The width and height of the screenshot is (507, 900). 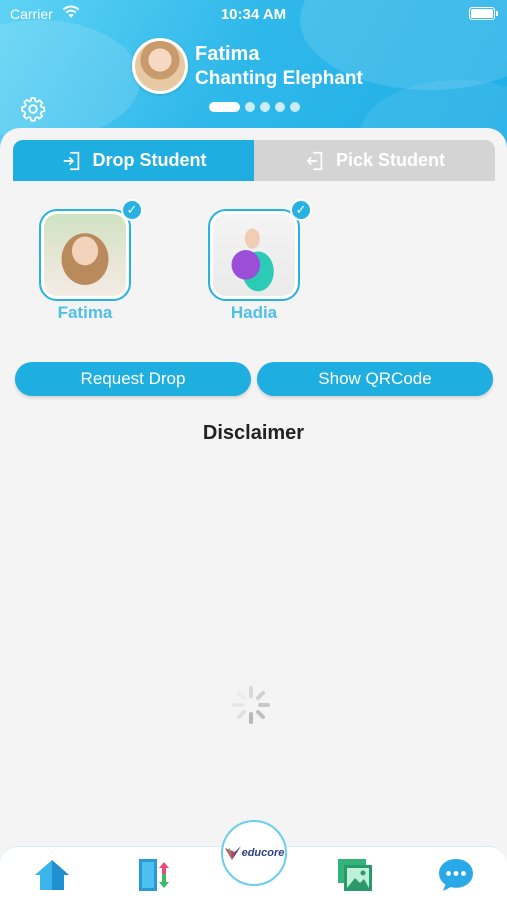 I want to click on disclaimer-heading: Disclaimer, so click(x=253, y=433).